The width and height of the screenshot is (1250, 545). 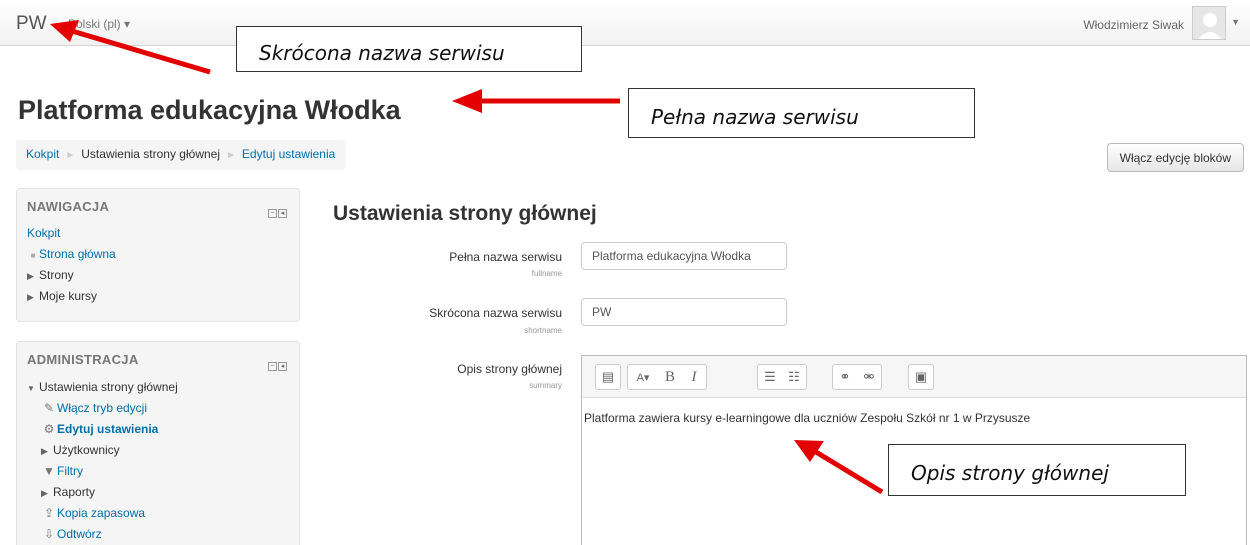 I want to click on avatar, so click(x=1209, y=23).